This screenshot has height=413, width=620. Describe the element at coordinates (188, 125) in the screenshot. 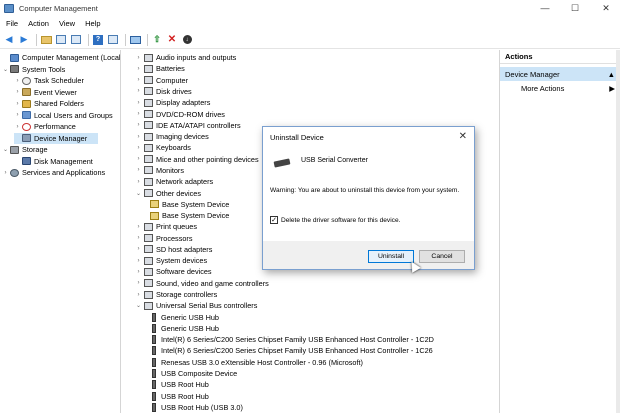

I see `device-category: › IDE ATA/ATAPI controllers` at that location.